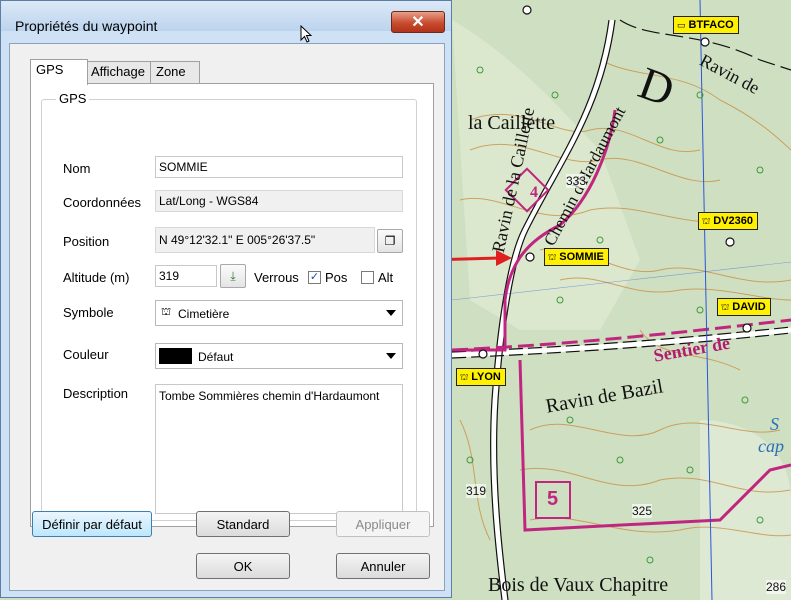 Image resolution: width=791 pixels, height=600 pixels. I want to click on nom-label: Nom, so click(77, 168).